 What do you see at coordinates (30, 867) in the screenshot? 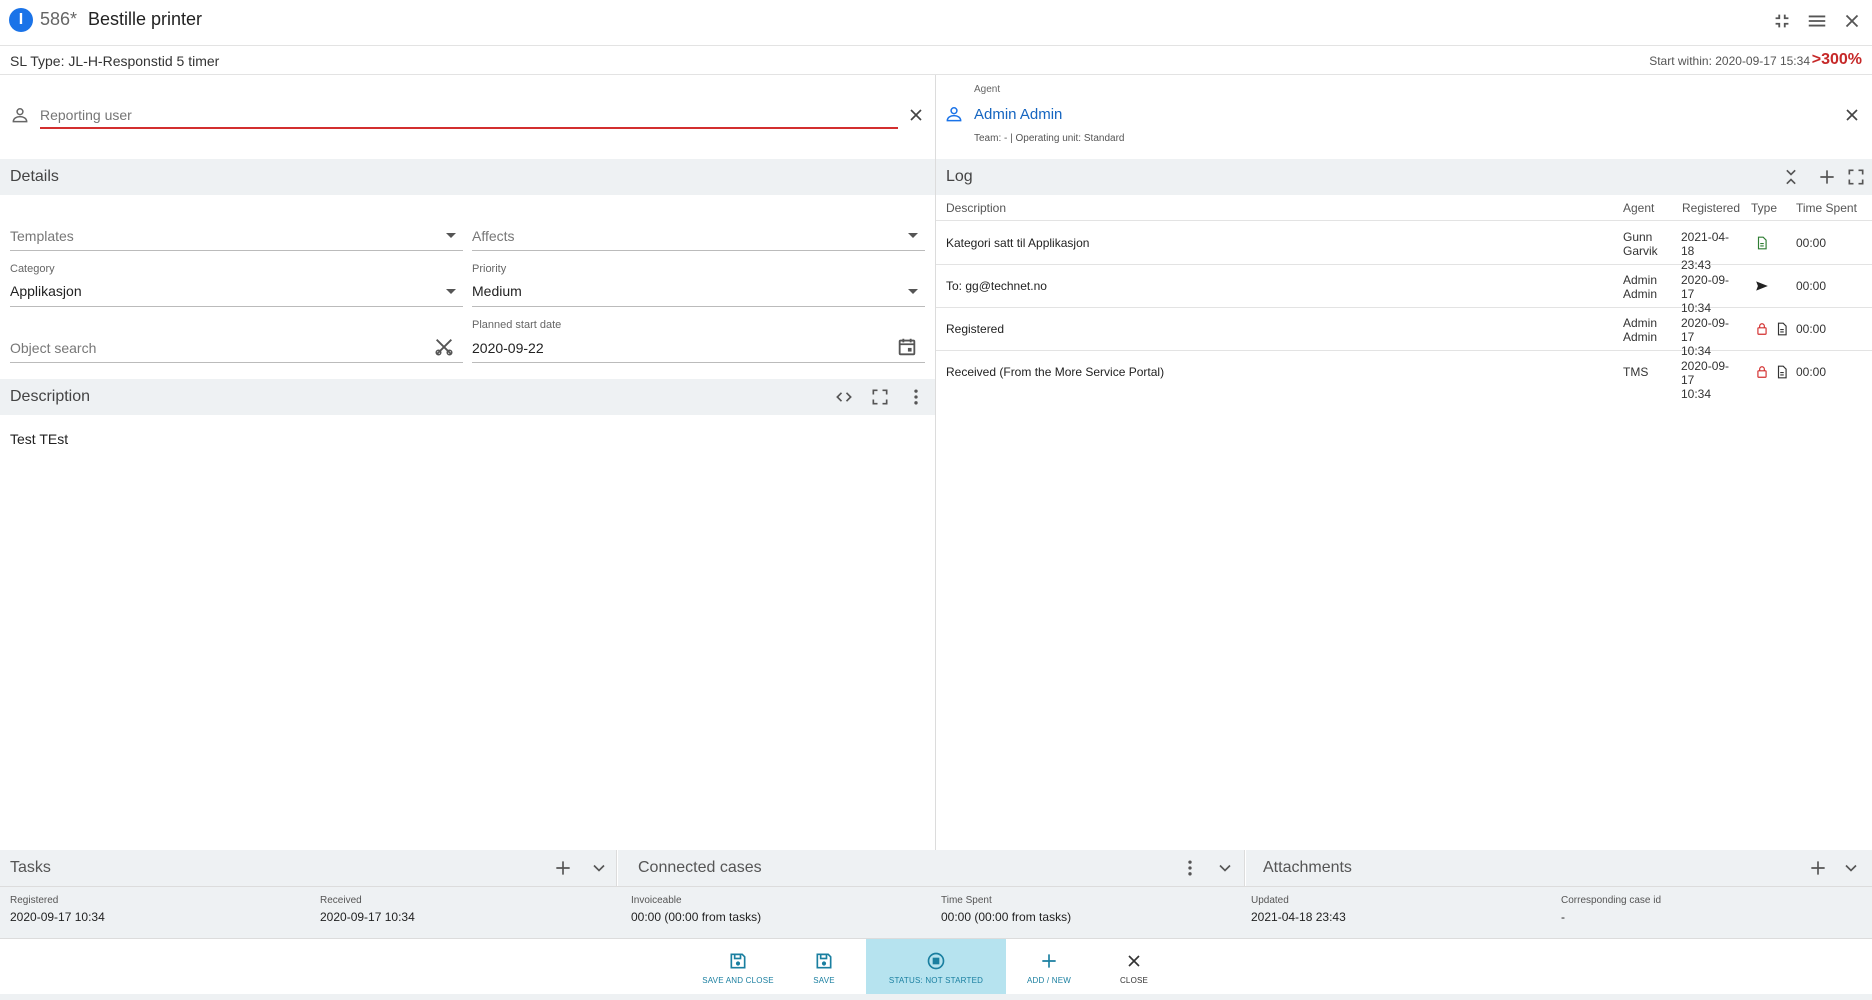
I see `tasks-title: Tasks` at bounding box center [30, 867].